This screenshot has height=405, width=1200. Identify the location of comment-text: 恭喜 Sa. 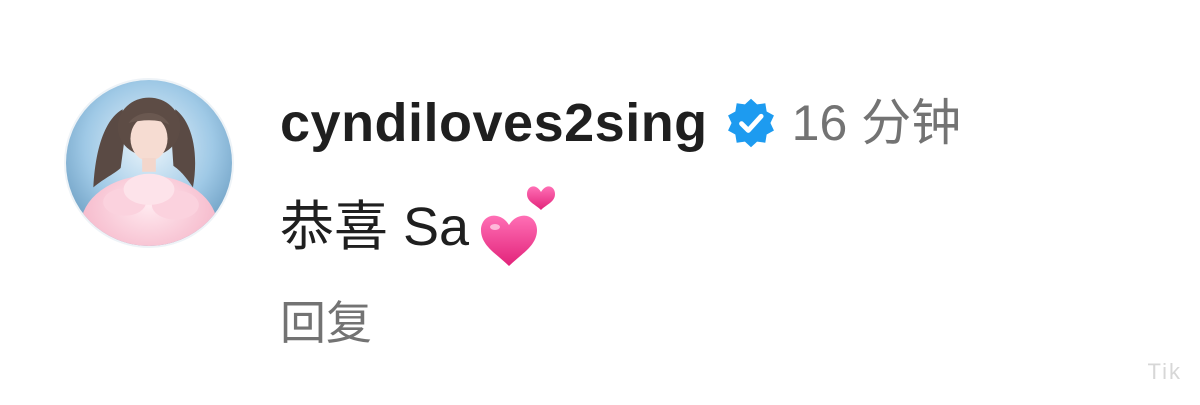
(375, 227).